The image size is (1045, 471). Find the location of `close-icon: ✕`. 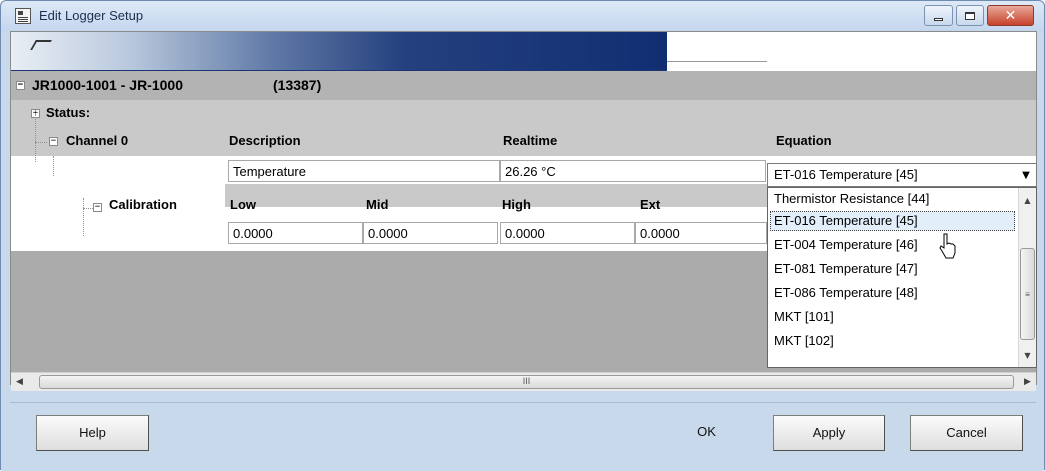

close-icon: ✕ is located at coordinates (1010, 15).